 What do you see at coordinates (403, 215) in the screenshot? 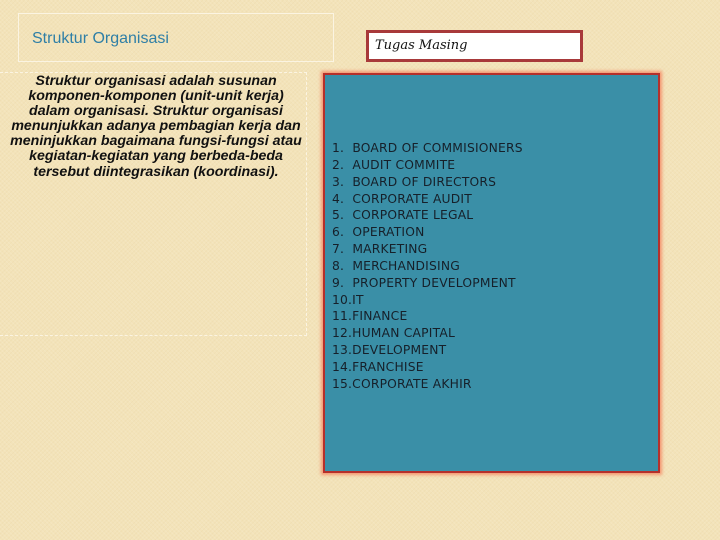
I see `list-item: 5. CORPORATE LEGAL` at bounding box center [403, 215].